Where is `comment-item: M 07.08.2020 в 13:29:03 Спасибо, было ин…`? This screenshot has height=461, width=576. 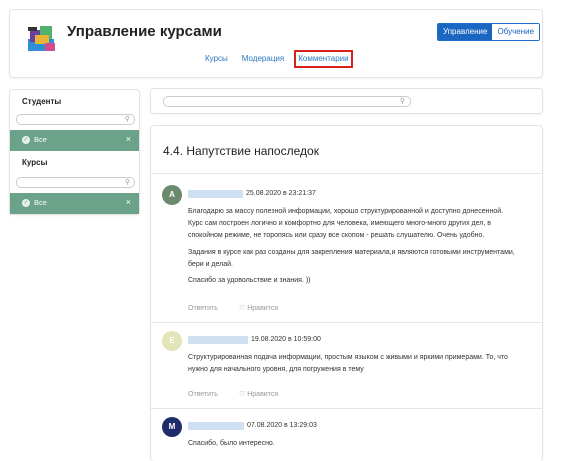
comment-item: M 07.08.2020 в 13:29:03 Спасибо, было ин… is located at coordinates (346, 439).